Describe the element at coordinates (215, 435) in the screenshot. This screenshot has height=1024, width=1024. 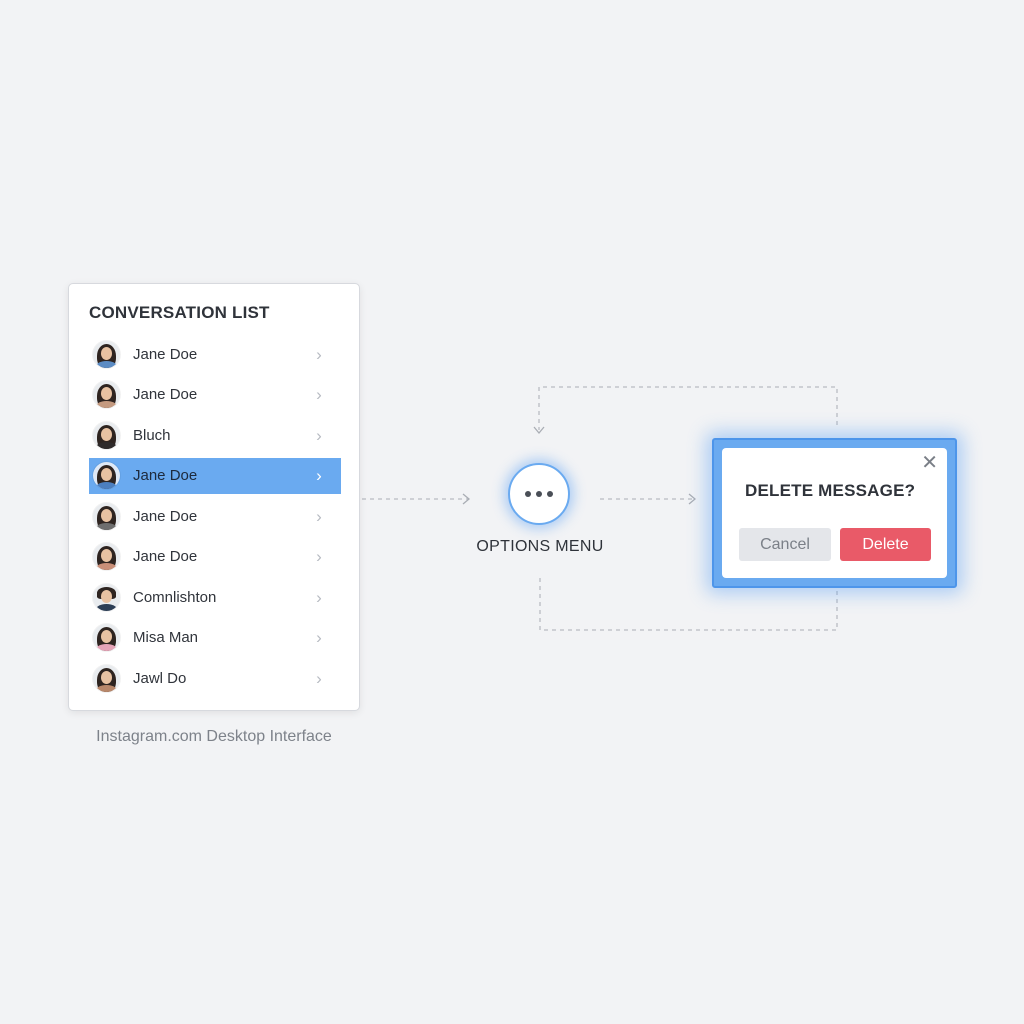
I see `conversation-item: Bluch ›` at that location.